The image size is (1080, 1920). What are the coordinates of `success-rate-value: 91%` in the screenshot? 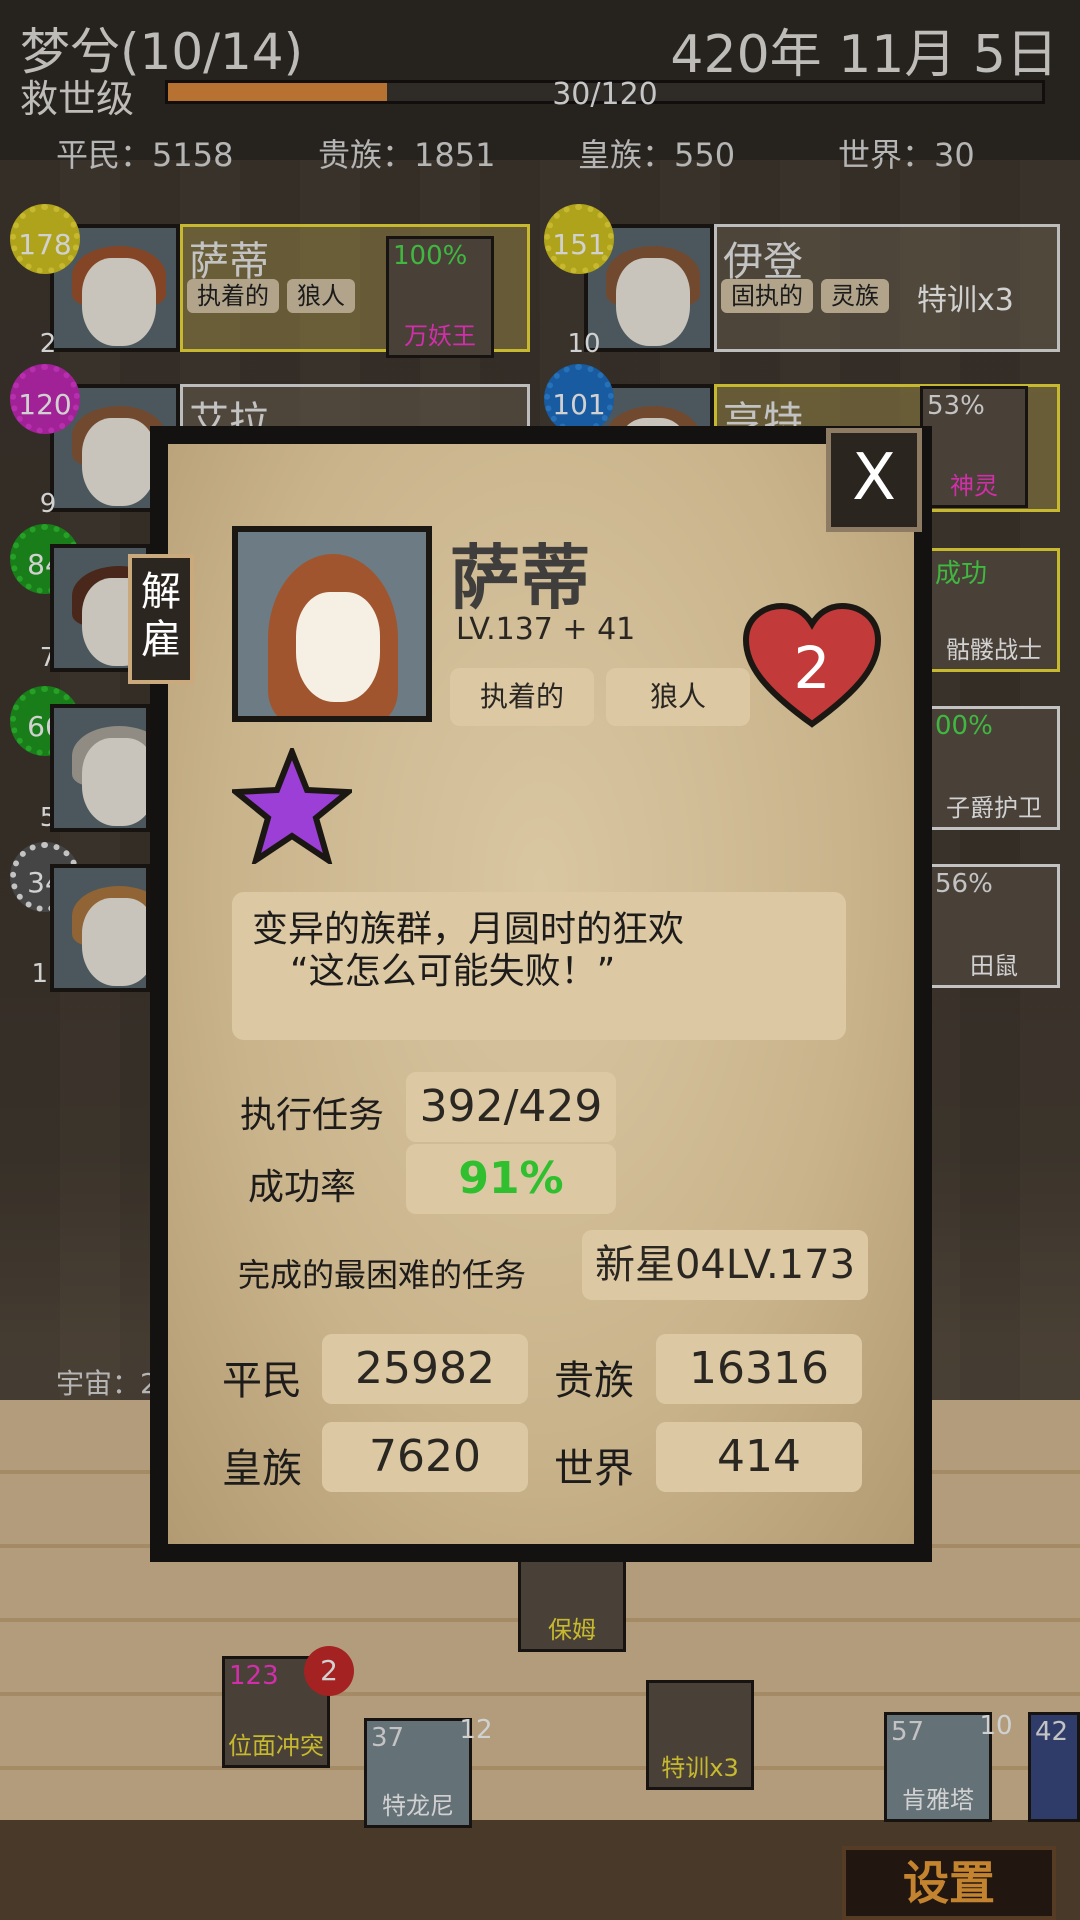 It's located at (511, 1179).